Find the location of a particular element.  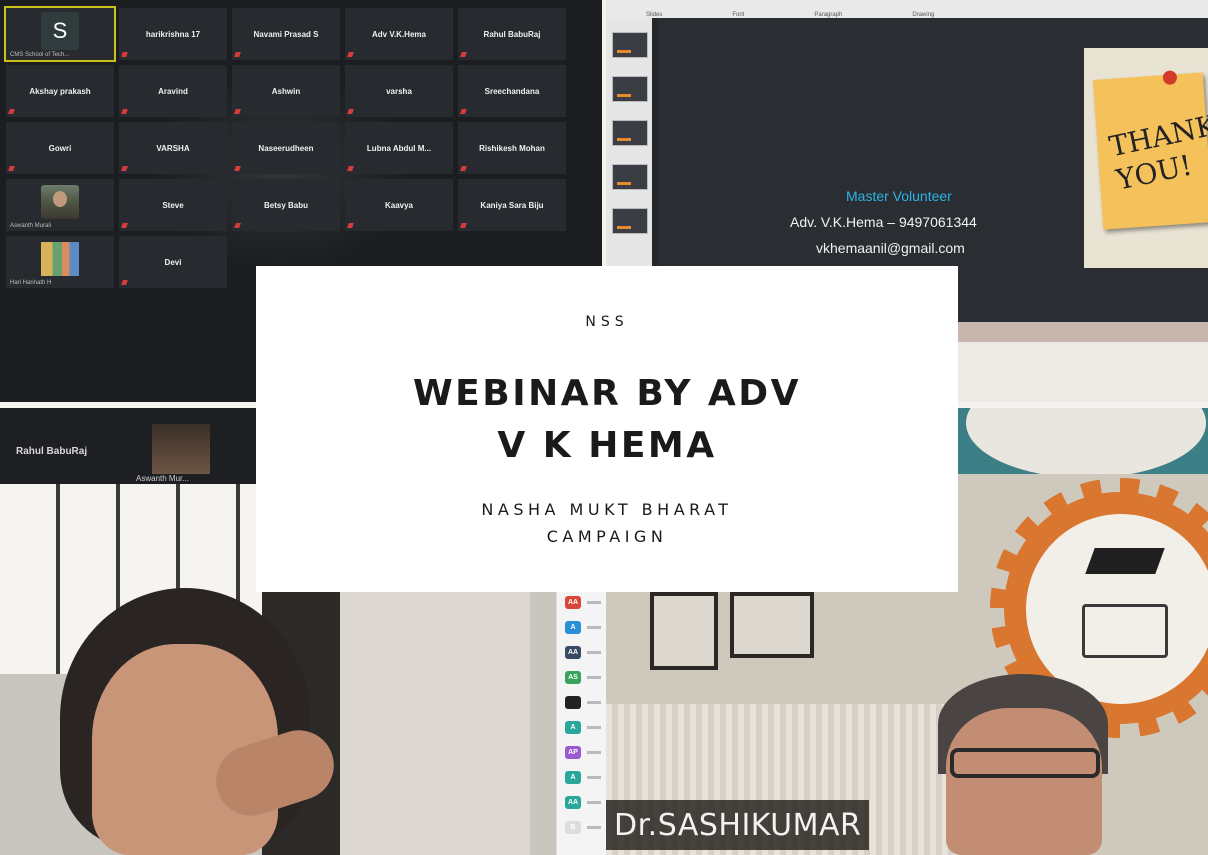

participant-tile-image: Hari Harinath H is located at coordinates (60, 262).